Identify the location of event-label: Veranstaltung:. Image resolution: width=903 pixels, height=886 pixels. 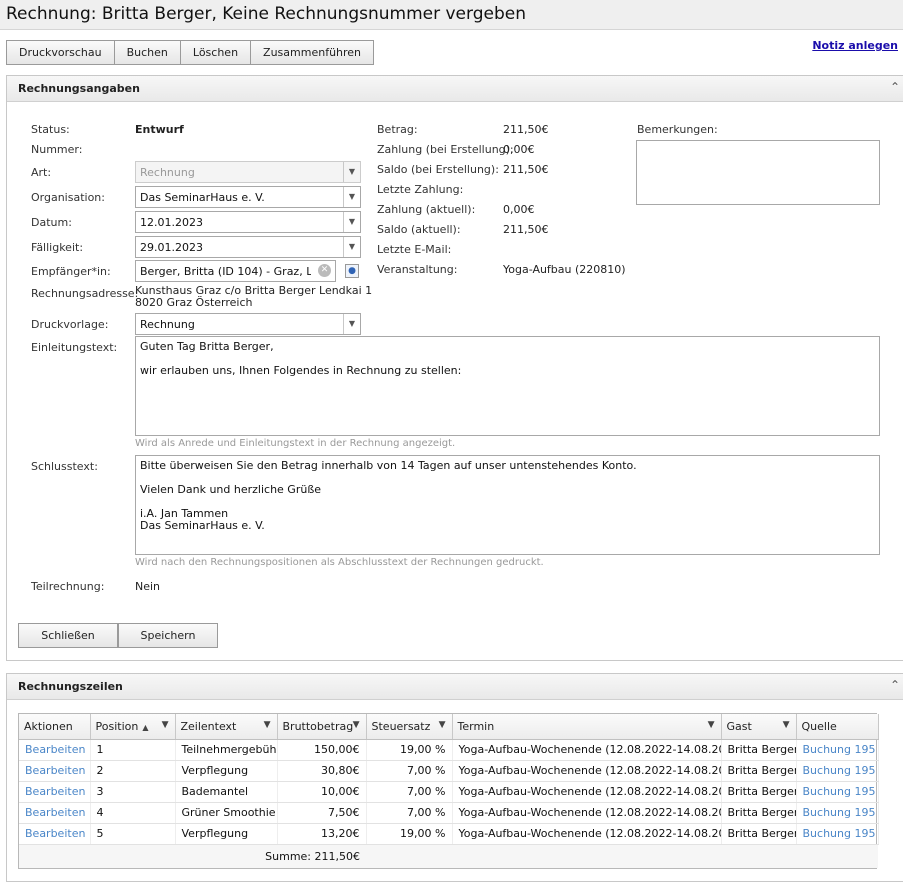
(417, 269).